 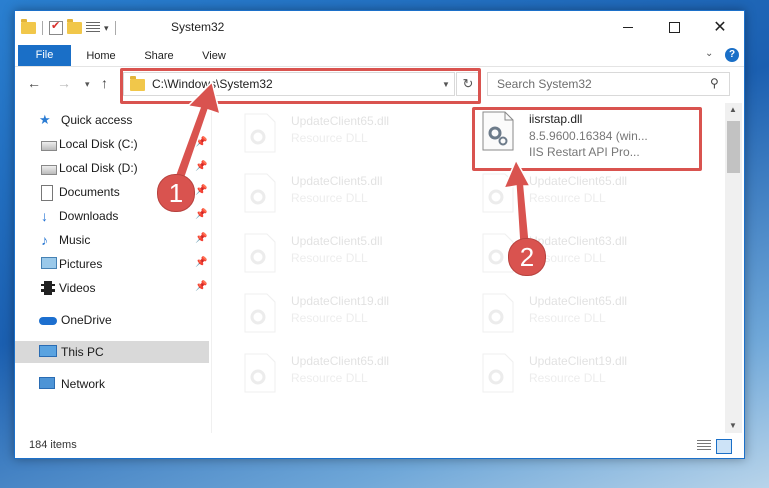 What do you see at coordinates (112, 352) in the screenshot?
I see `sidebar-item-this-pc: This PC` at bounding box center [112, 352].